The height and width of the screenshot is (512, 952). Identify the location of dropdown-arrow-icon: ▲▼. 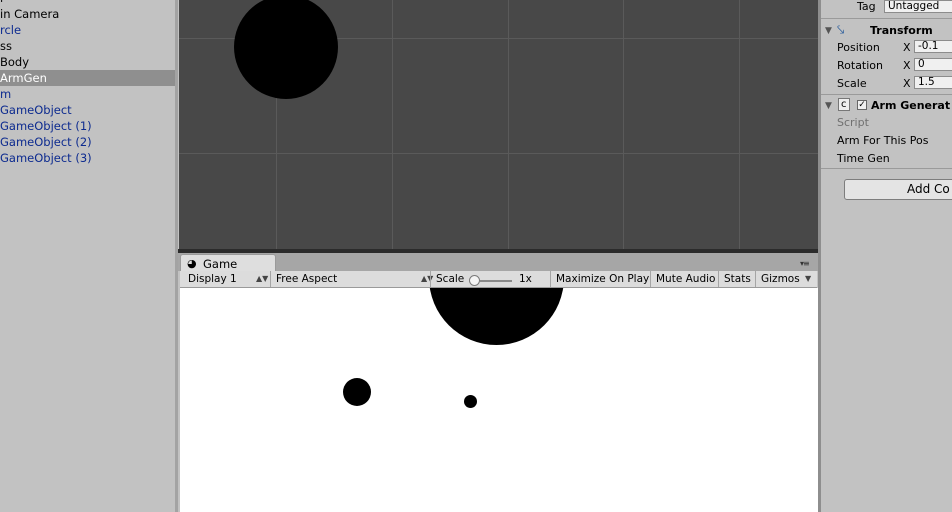
(262, 278).